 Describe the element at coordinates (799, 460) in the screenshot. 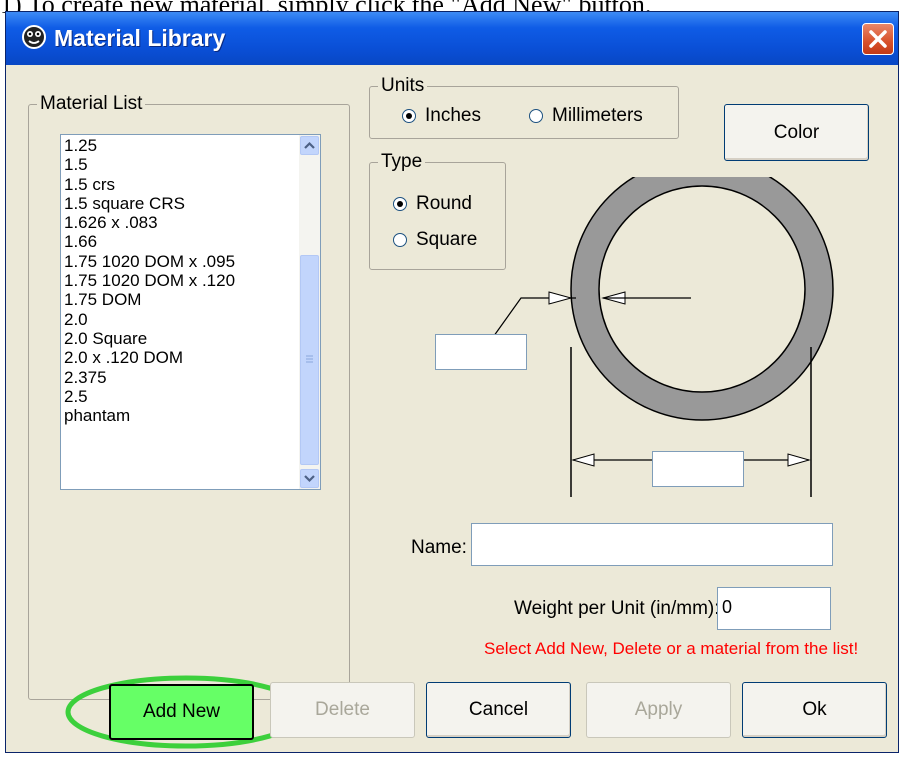

I see `diameter-arrow-right` at that location.